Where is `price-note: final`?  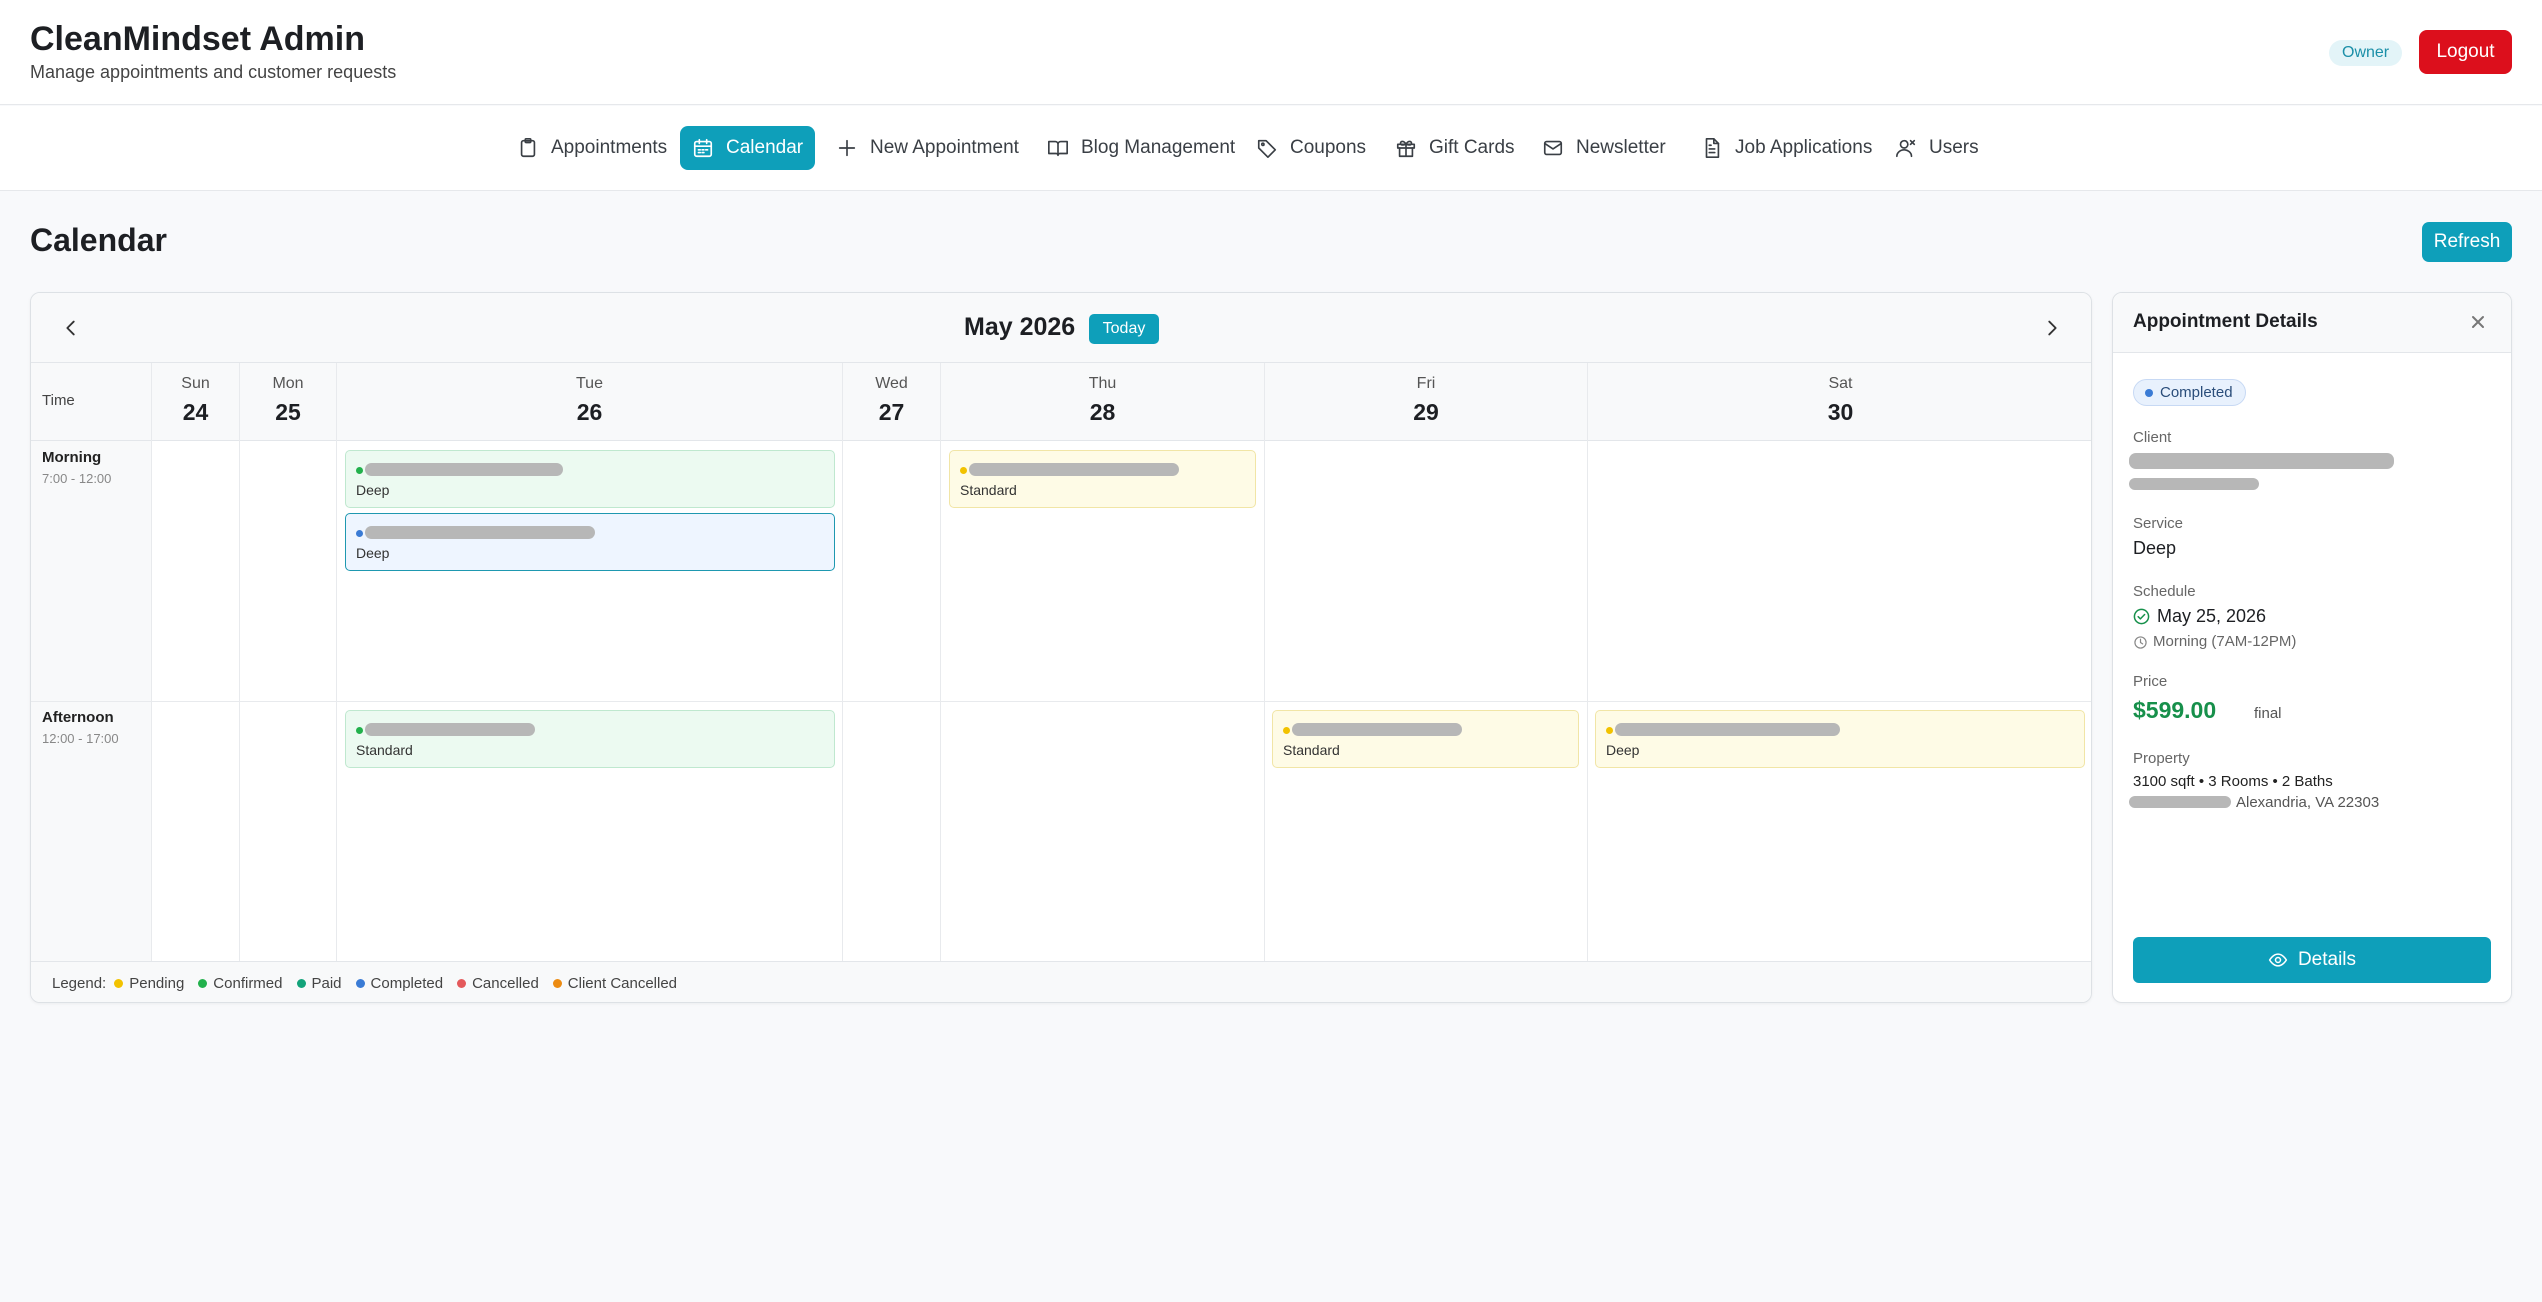 price-note: final is located at coordinates (2268, 713).